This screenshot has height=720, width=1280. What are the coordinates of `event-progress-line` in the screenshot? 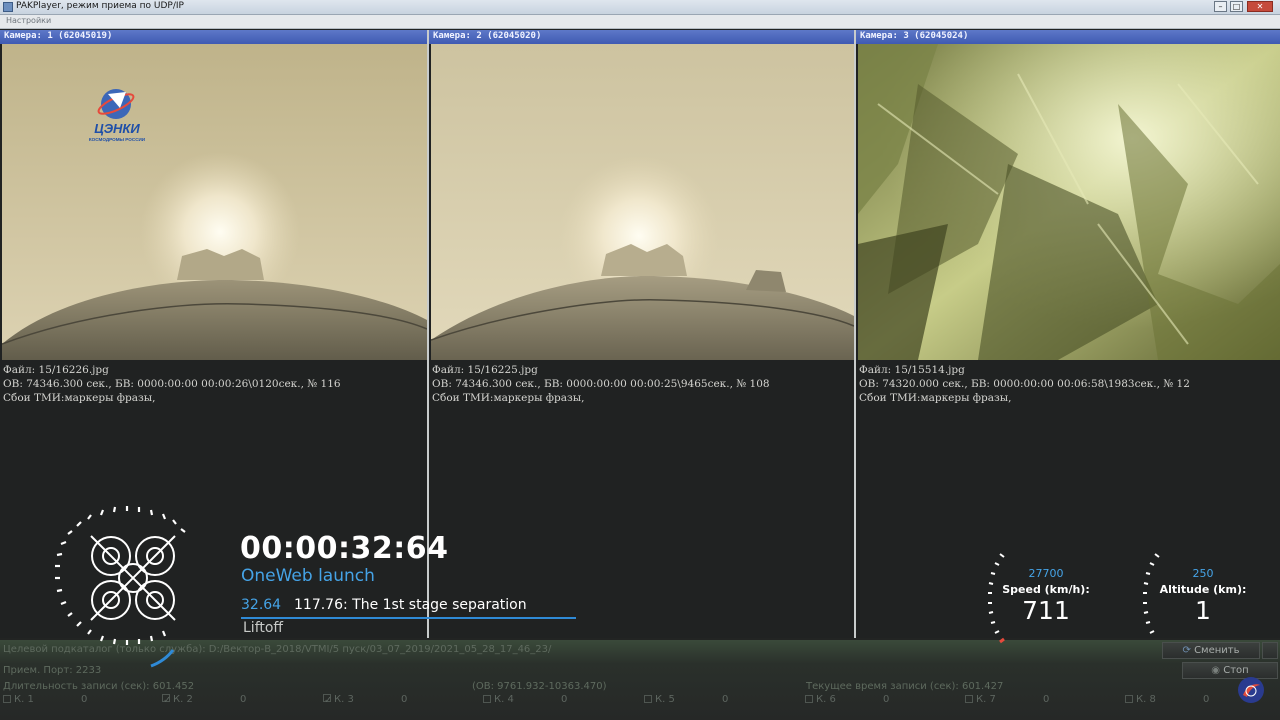 It's located at (408, 618).